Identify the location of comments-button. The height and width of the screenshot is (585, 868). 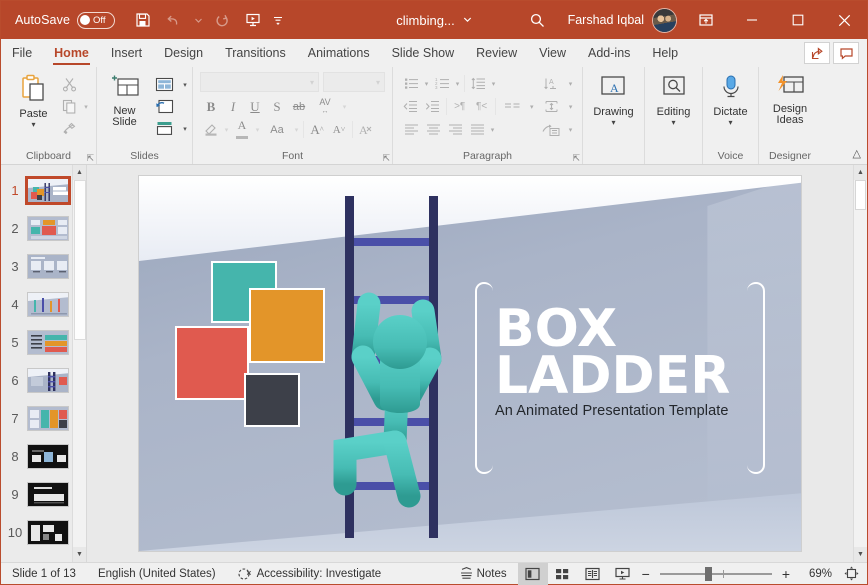
(846, 53).